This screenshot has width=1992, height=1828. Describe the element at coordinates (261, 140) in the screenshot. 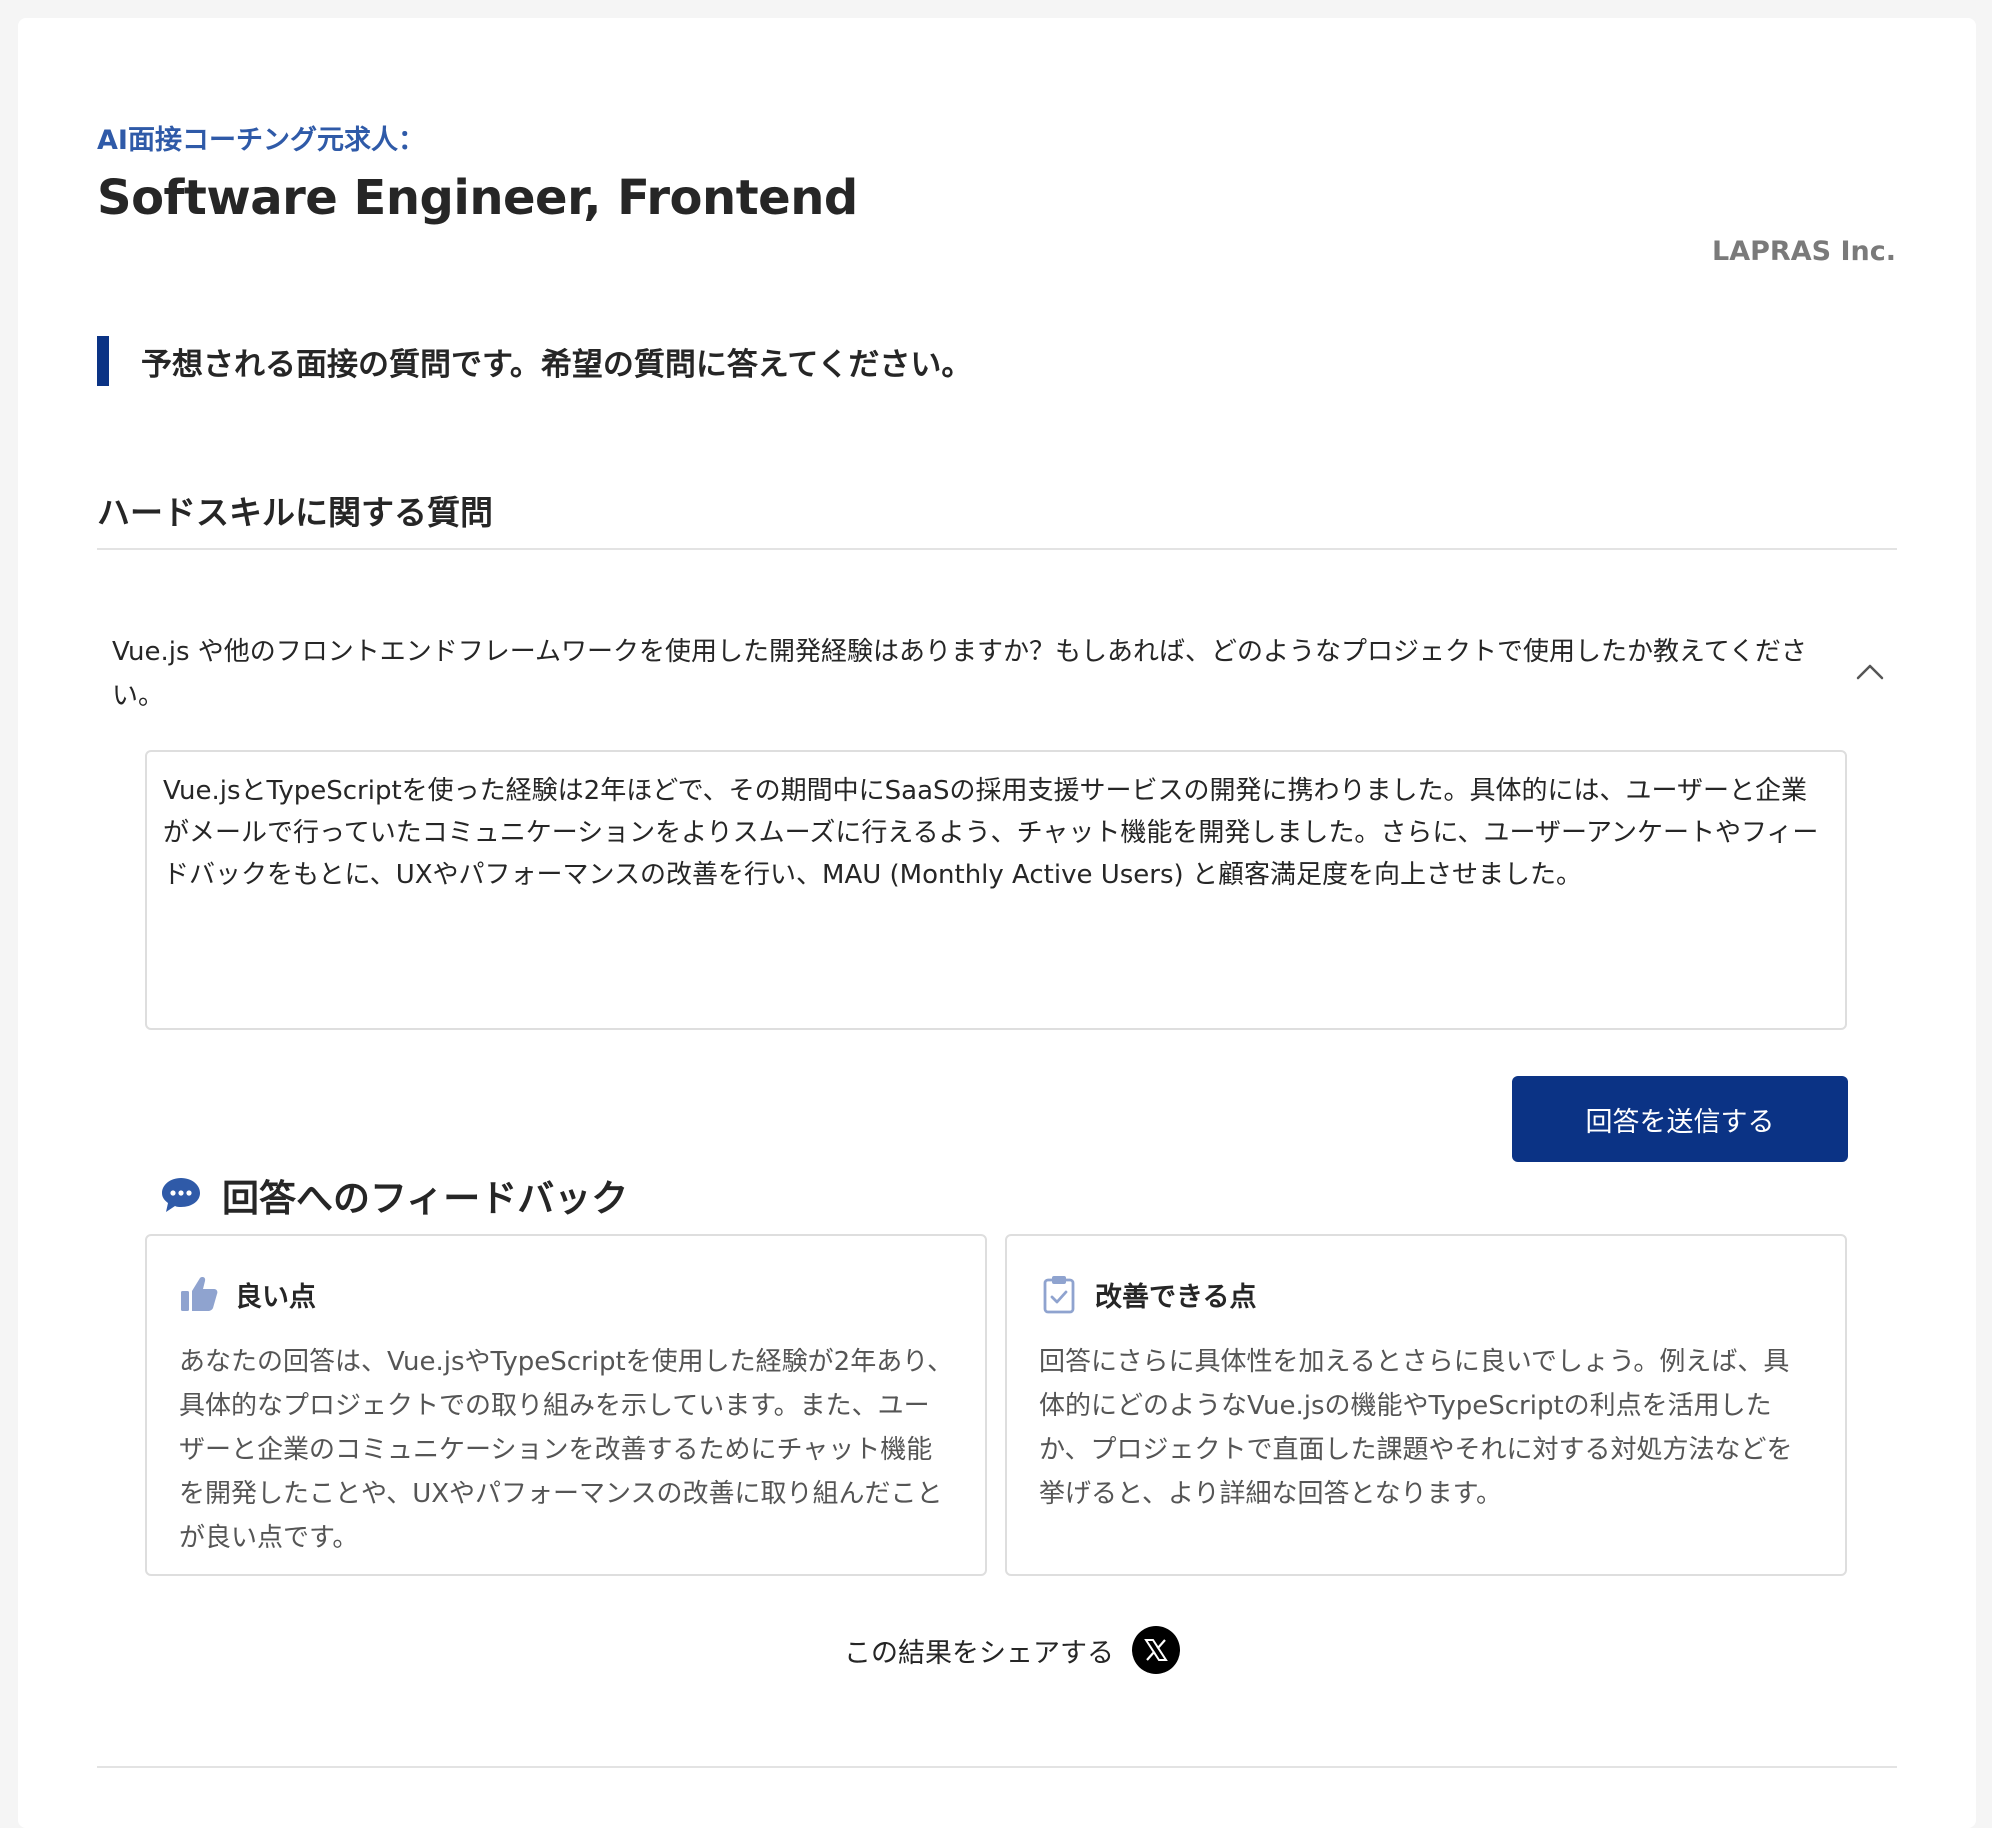

I see `source-job-label: AI面接コーチング元求人：` at that location.